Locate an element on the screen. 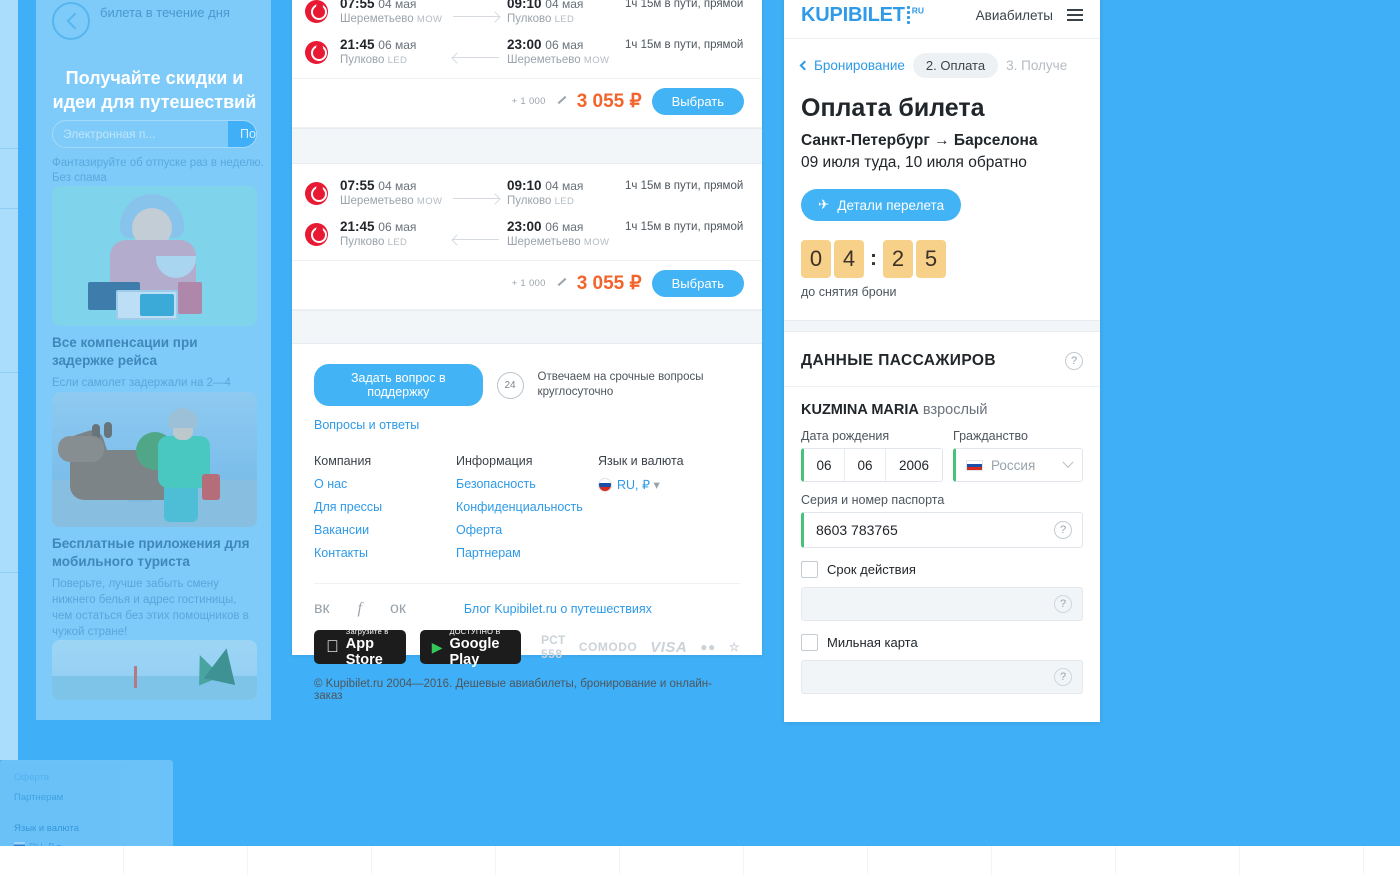 The height and width of the screenshot is (875, 1400). arr-time: 09:10 is located at coordinates (524, 185).